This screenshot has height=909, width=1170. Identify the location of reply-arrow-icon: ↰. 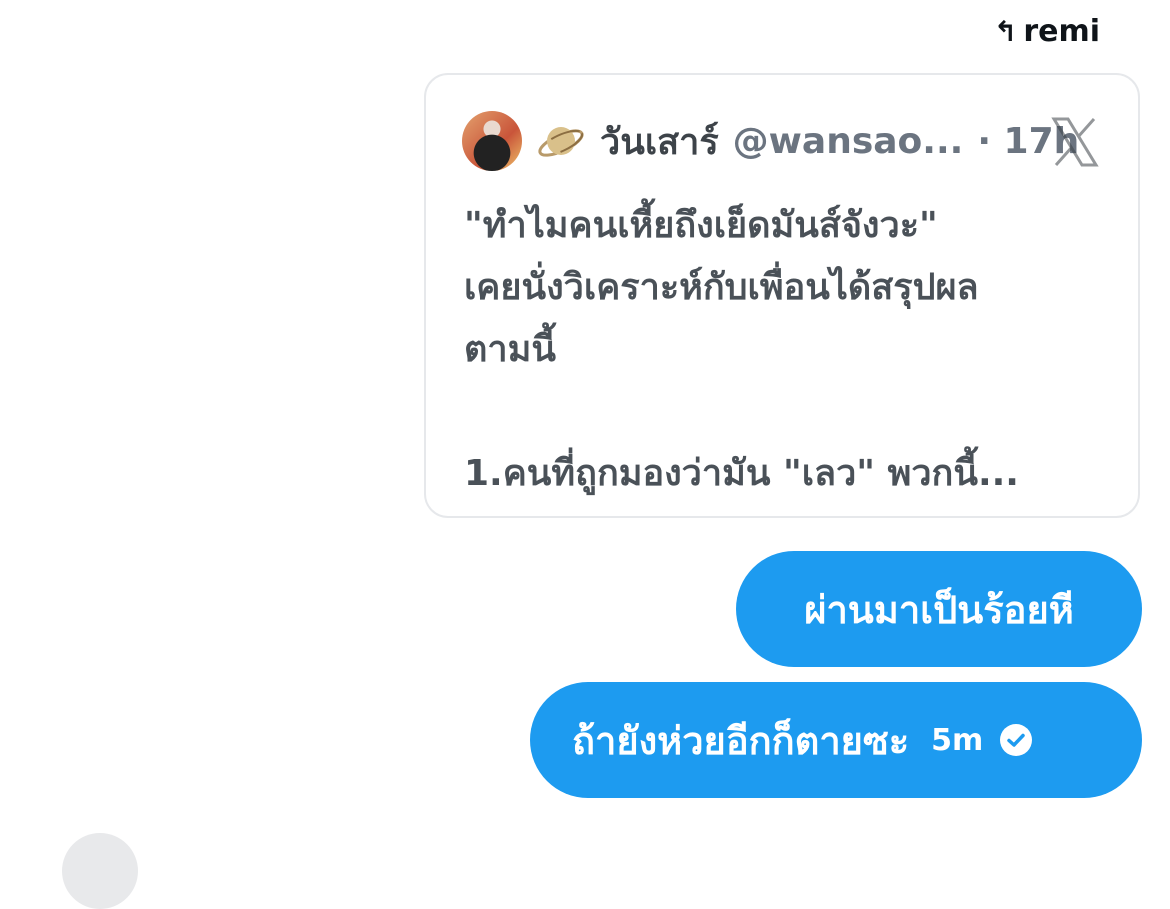
(1005, 31).